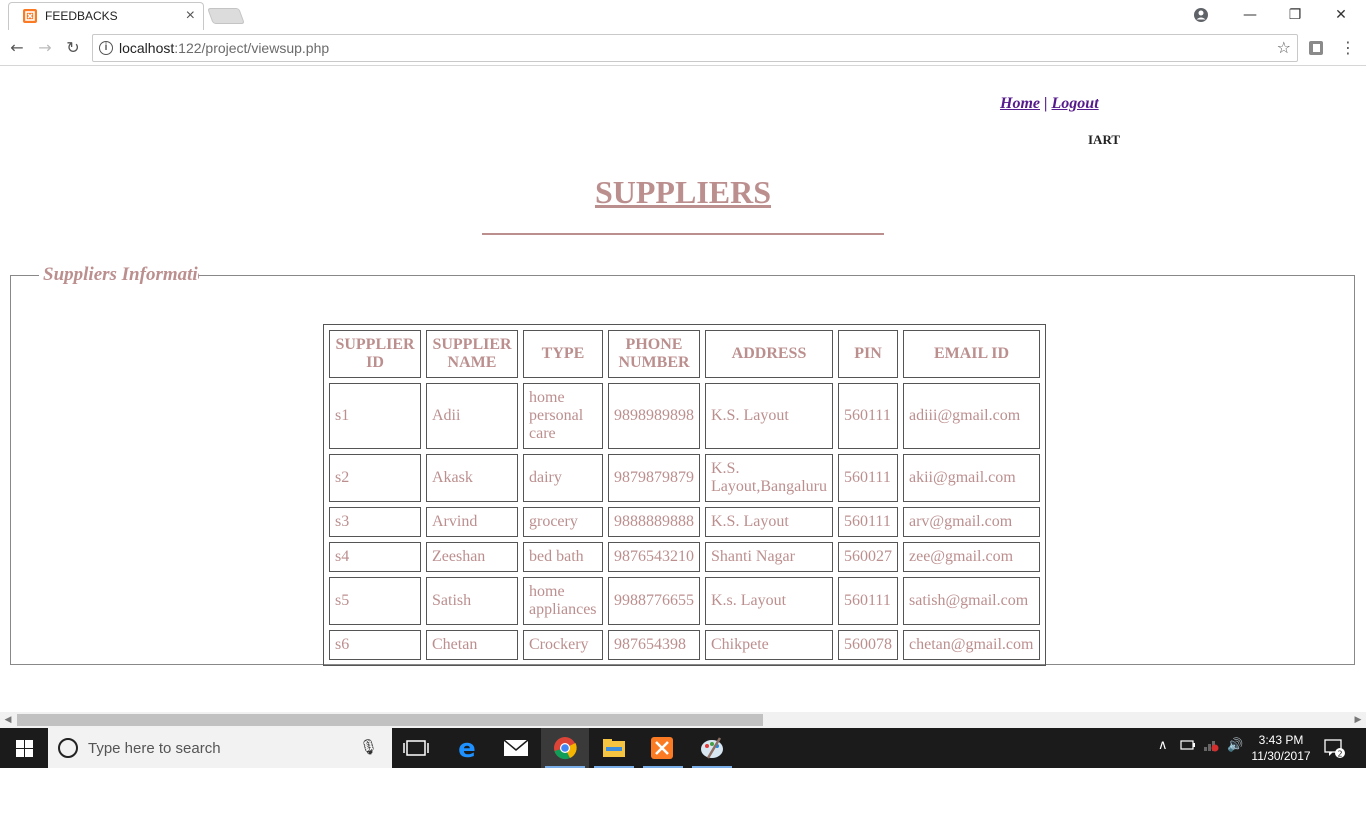  Describe the element at coordinates (683, 234) in the screenshot. I see `title-divider` at that location.